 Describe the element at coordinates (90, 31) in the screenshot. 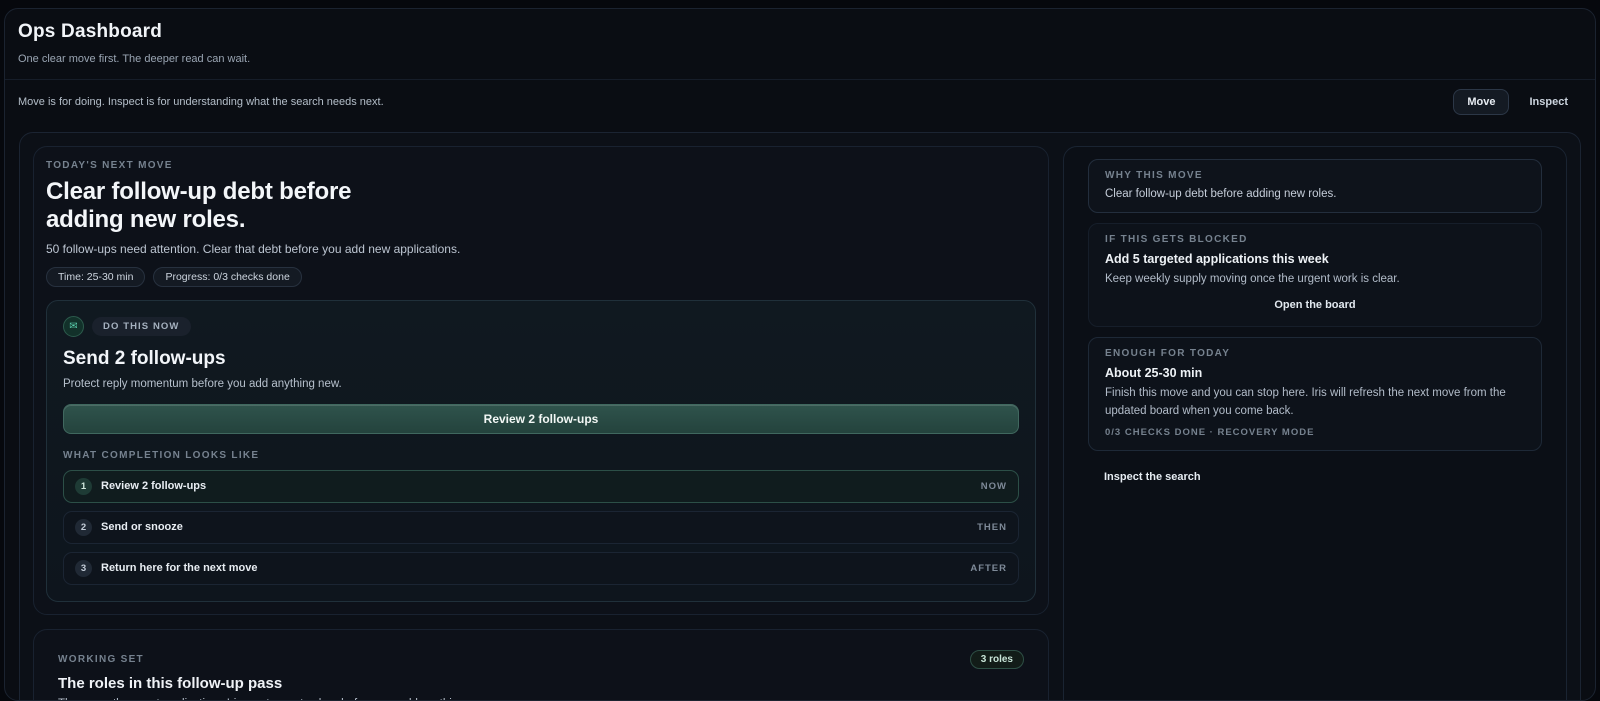

I see `page-title: Ops Dashboard` at that location.